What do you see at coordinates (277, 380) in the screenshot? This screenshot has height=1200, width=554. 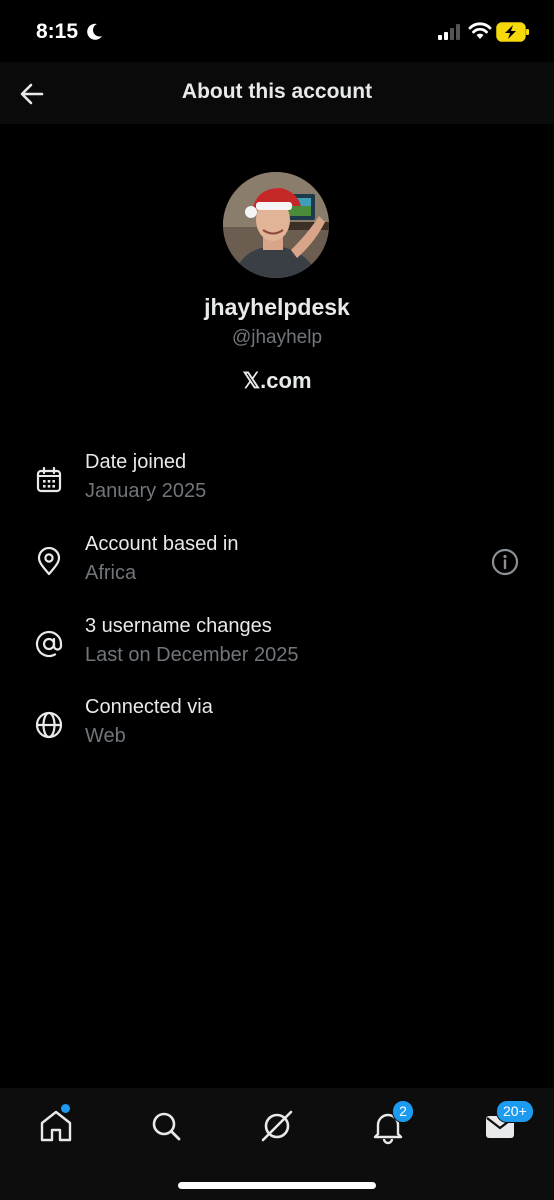 I see `platform-domain: 𝕏.com` at bounding box center [277, 380].